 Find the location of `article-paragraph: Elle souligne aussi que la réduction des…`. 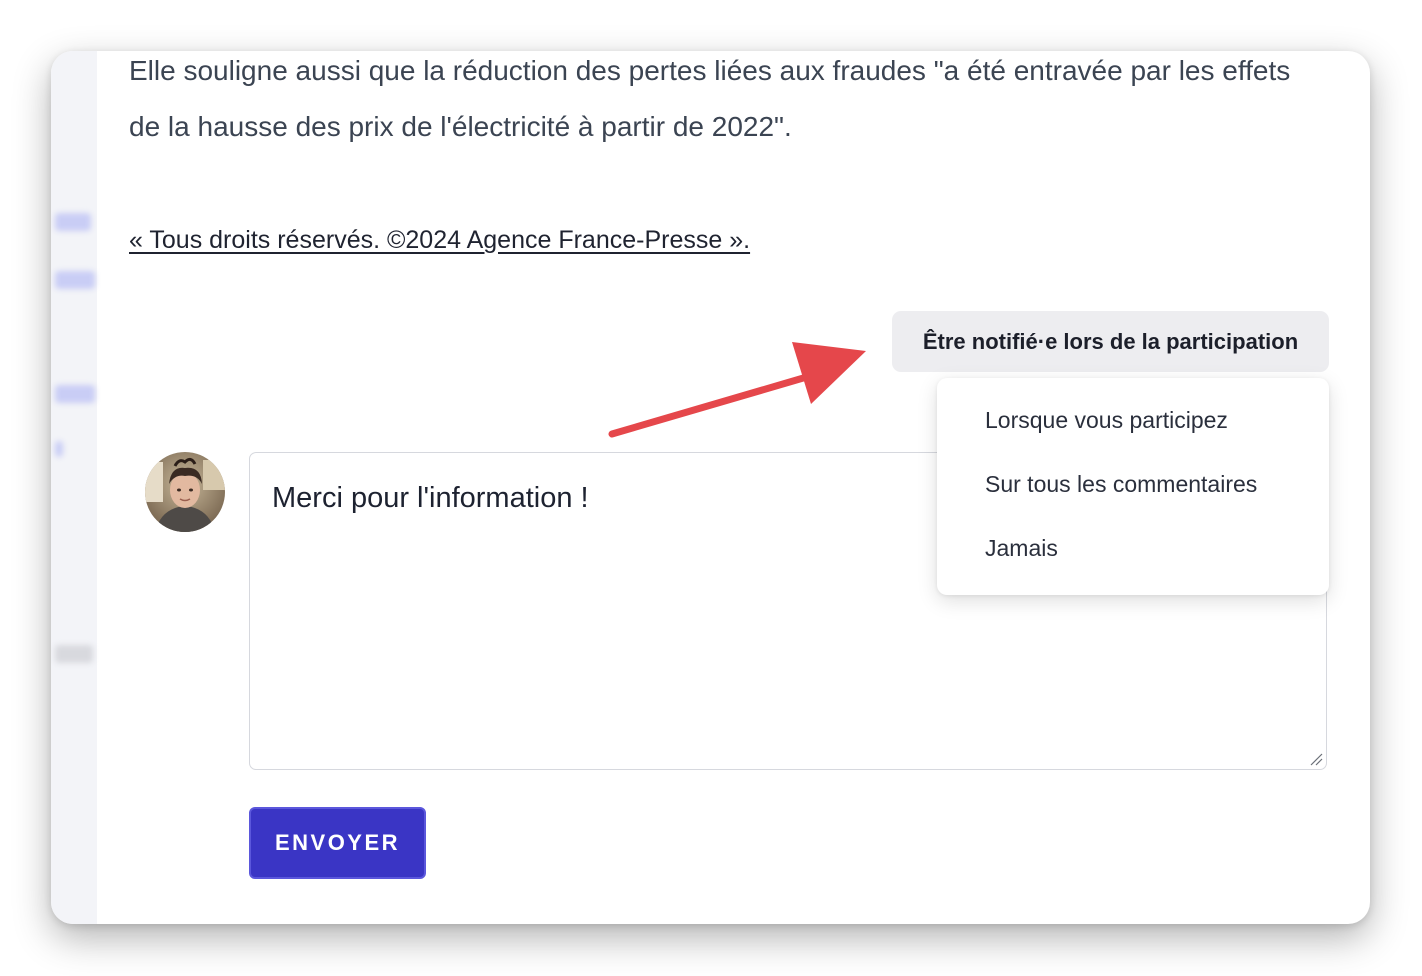

article-paragraph: Elle souligne aussi que la réduction des… is located at coordinates (710, 98).